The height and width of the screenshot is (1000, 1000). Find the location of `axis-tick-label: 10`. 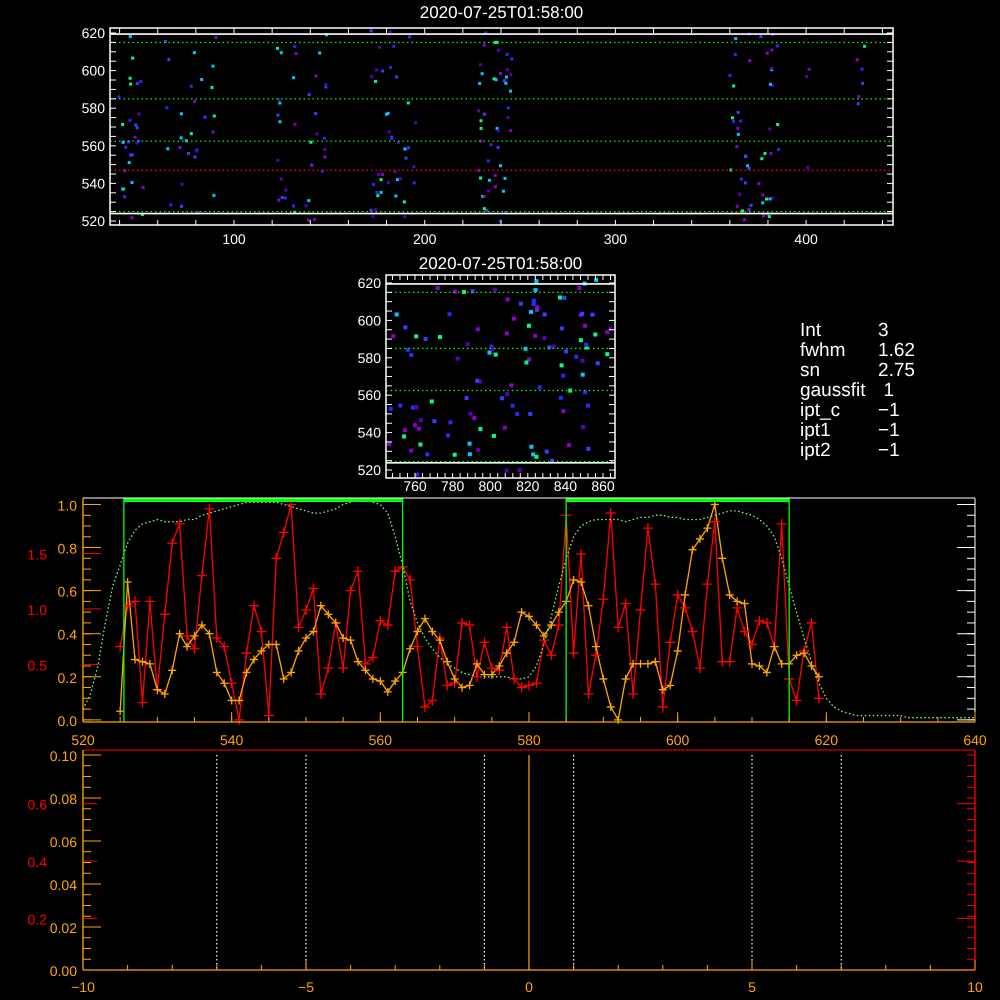

axis-tick-label: 10 is located at coordinates (975, 987).